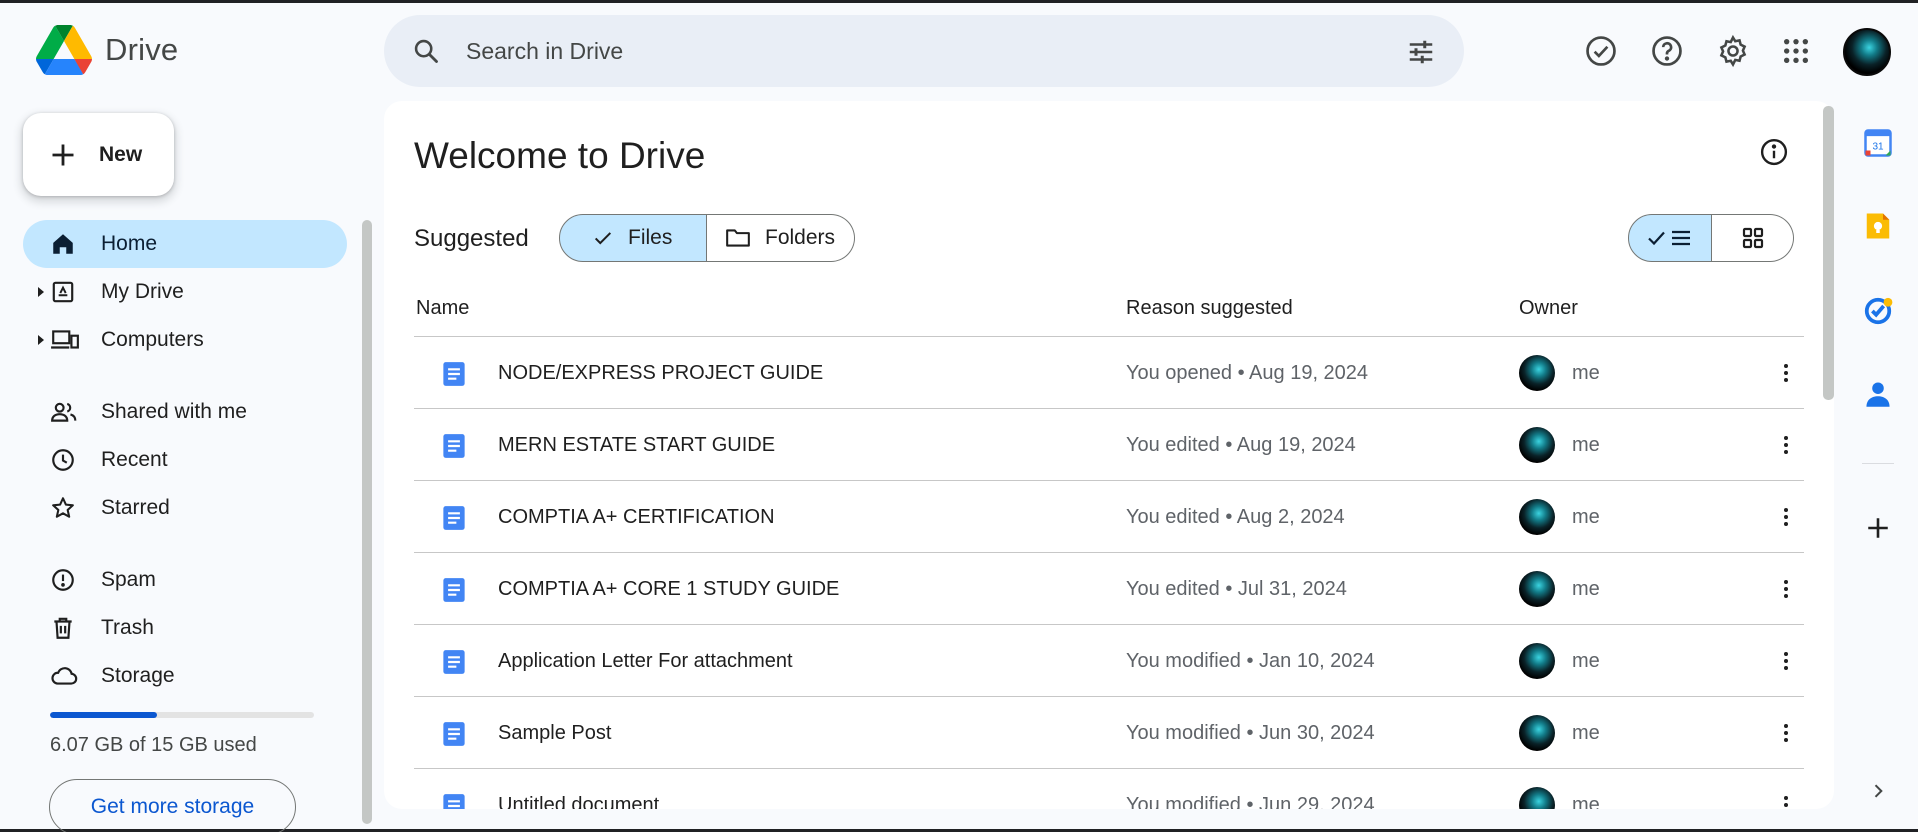  What do you see at coordinates (1878, 528) in the screenshot?
I see `add-icon` at bounding box center [1878, 528].